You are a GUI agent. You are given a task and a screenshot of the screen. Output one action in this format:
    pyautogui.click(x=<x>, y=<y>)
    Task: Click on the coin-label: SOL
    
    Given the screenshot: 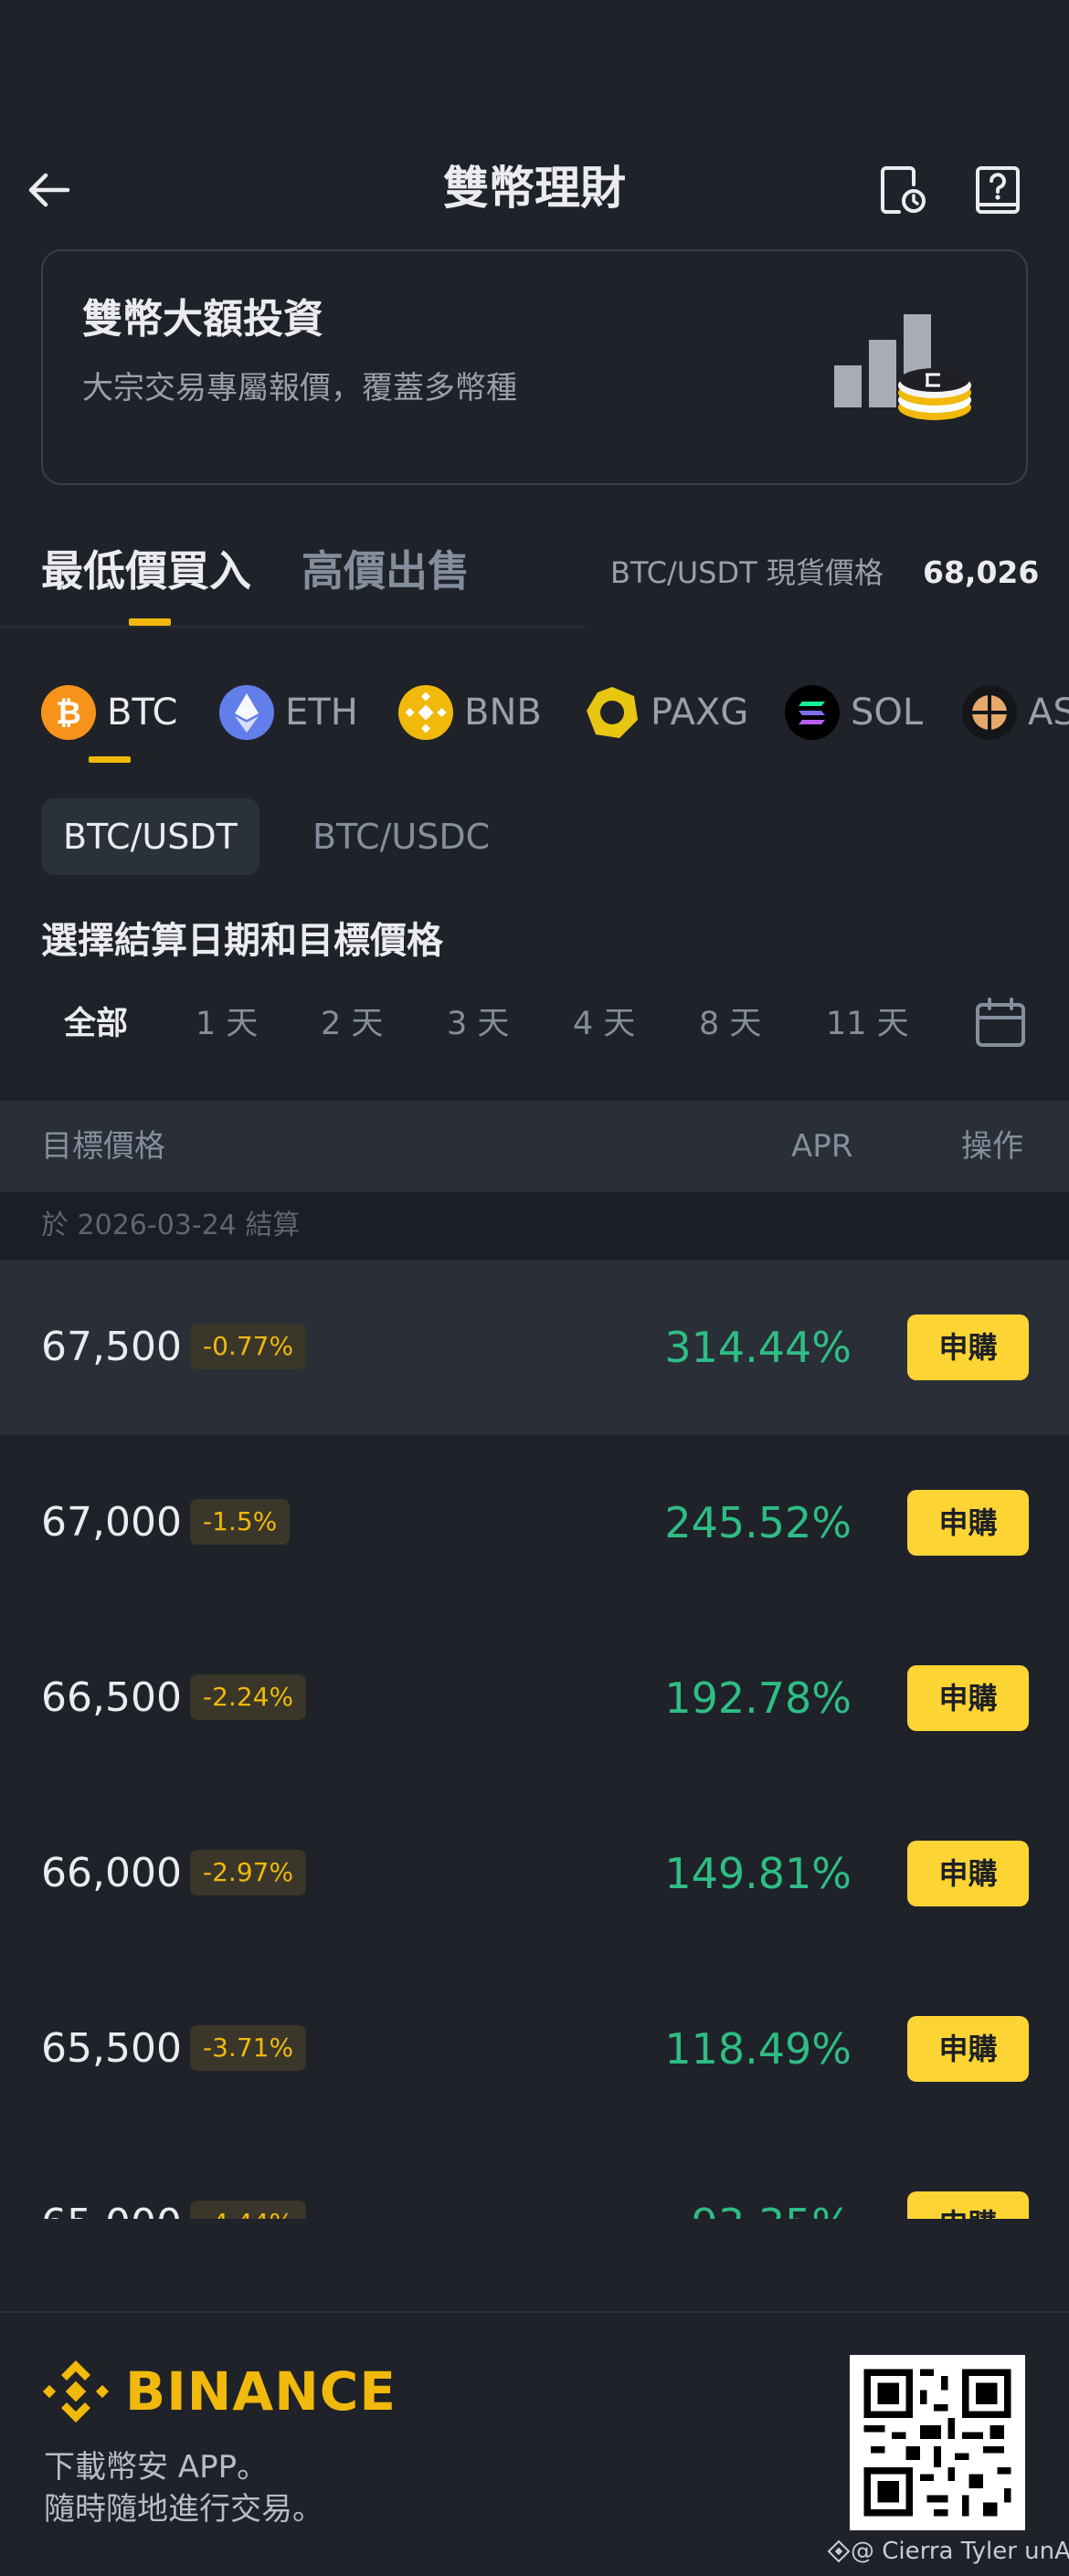 What is the action you would take?
    pyautogui.click(x=887, y=713)
    